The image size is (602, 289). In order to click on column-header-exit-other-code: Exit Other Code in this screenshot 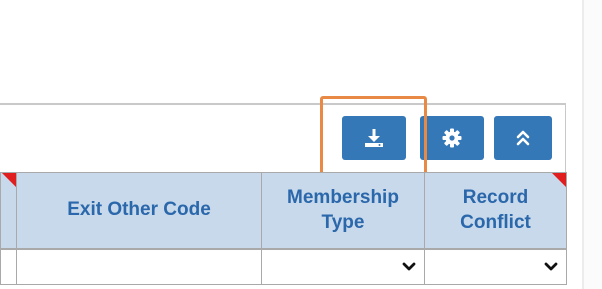, I will do `click(139, 210)`.